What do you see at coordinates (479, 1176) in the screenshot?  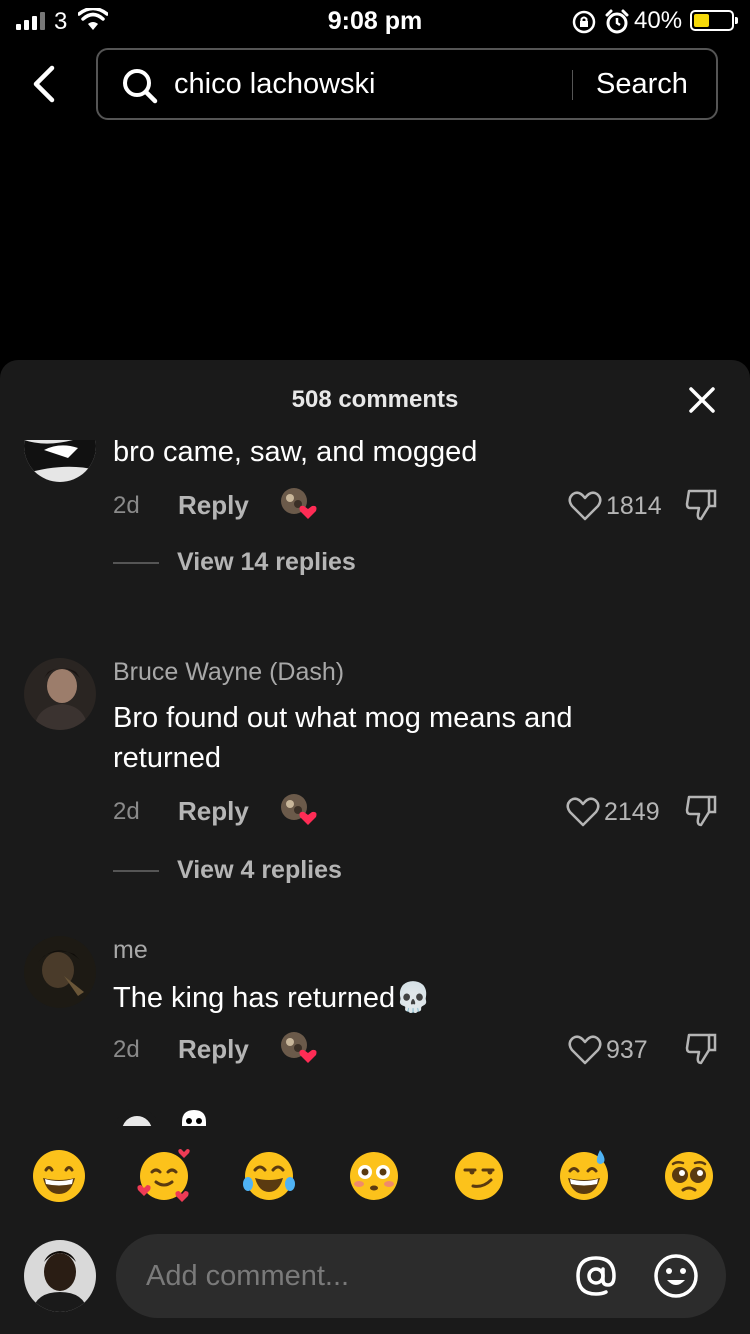 I see `emoji-smirk` at bounding box center [479, 1176].